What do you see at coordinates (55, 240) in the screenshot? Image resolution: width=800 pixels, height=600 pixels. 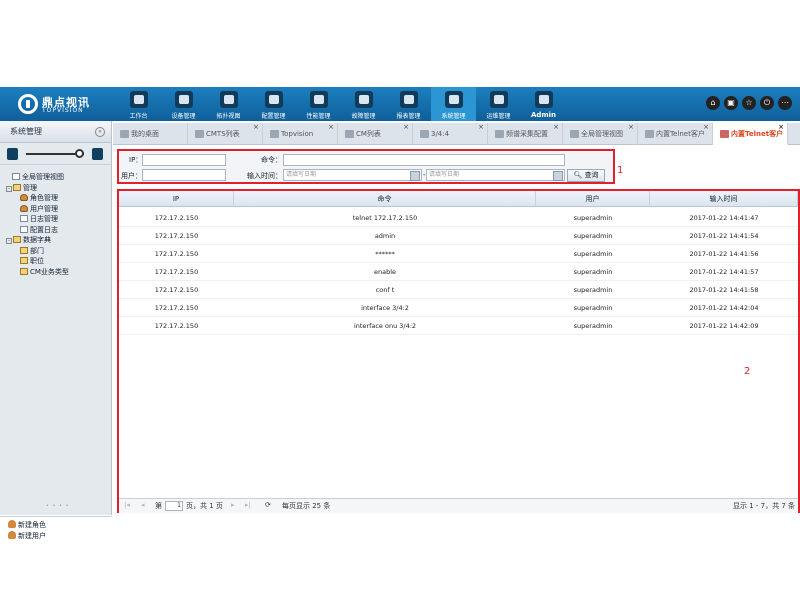 I see `tree-item: - 数据字典` at bounding box center [55, 240].